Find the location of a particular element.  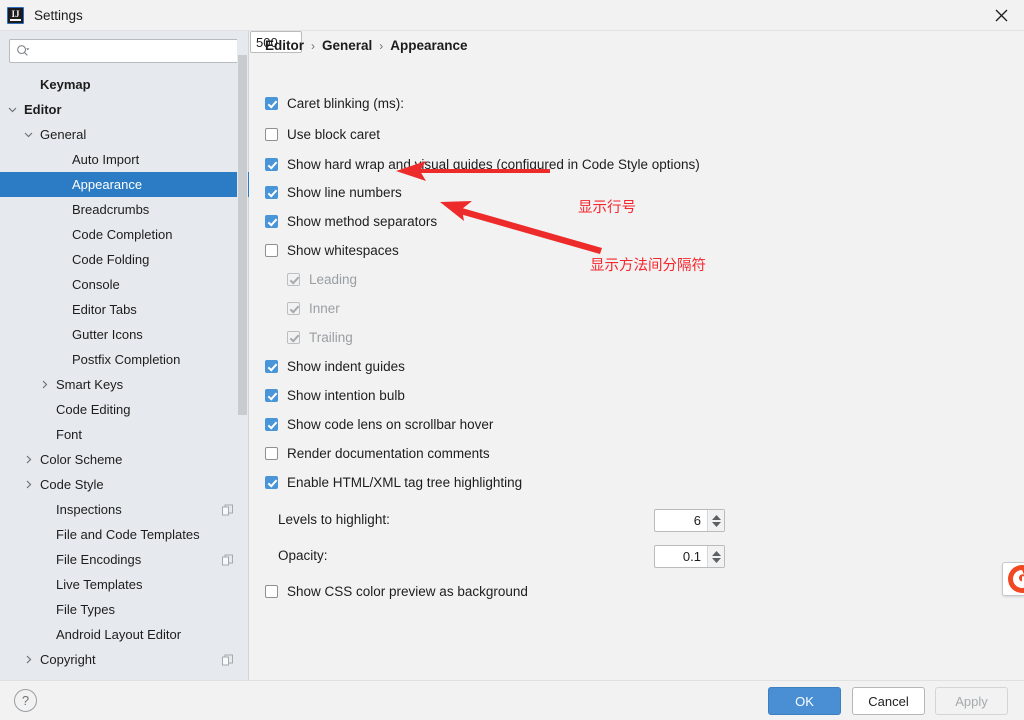

checkbox-show-code-lens-on-scrollbar-hover is located at coordinates (271, 424).